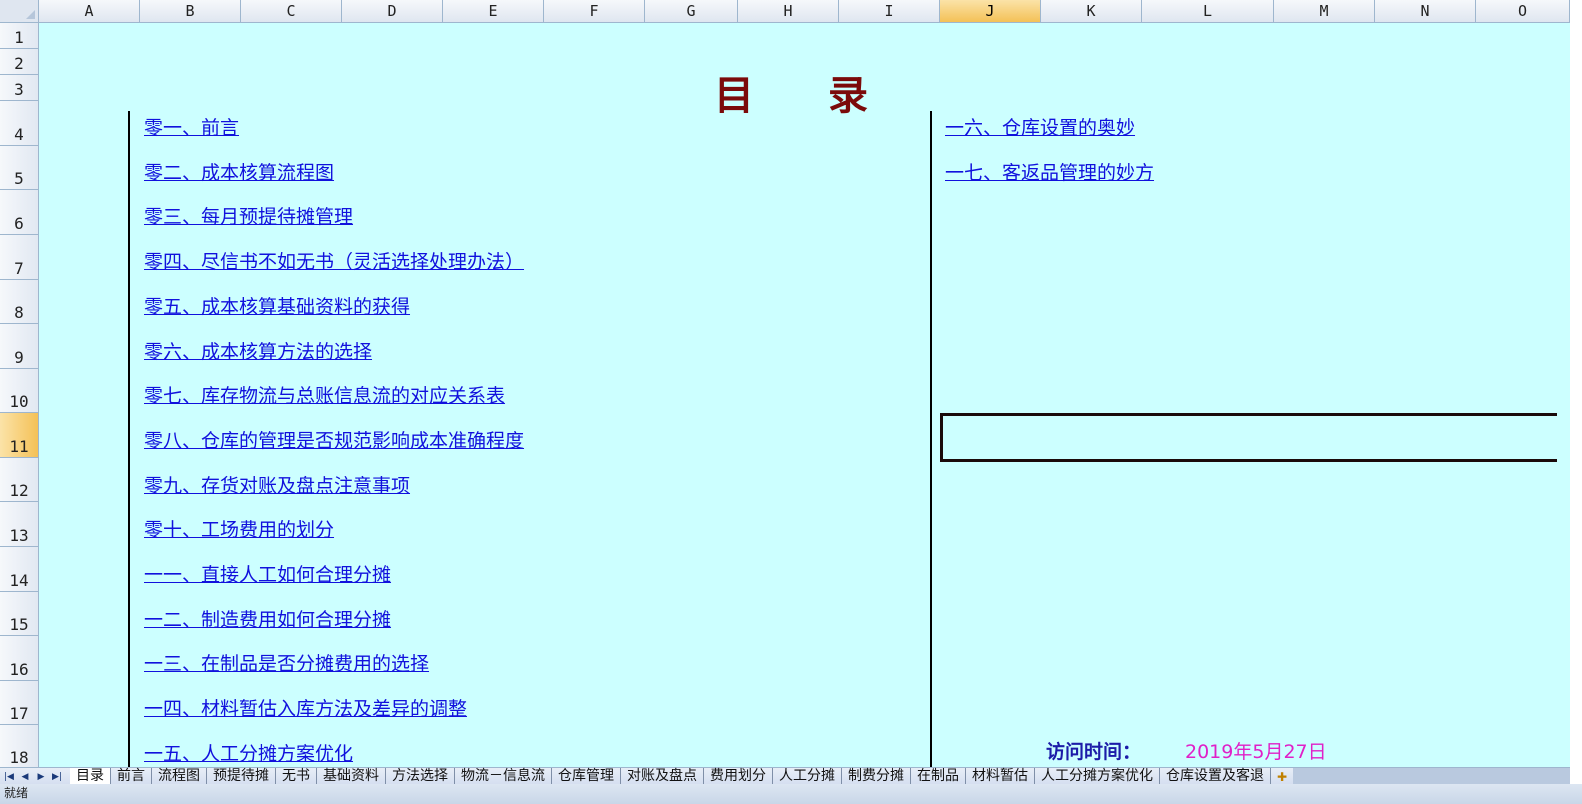 The height and width of the screenshot is (804, 1582). Describe the element at coordinates (734, 95) in the screenshot. I see `title-char-1: 目` at that location.